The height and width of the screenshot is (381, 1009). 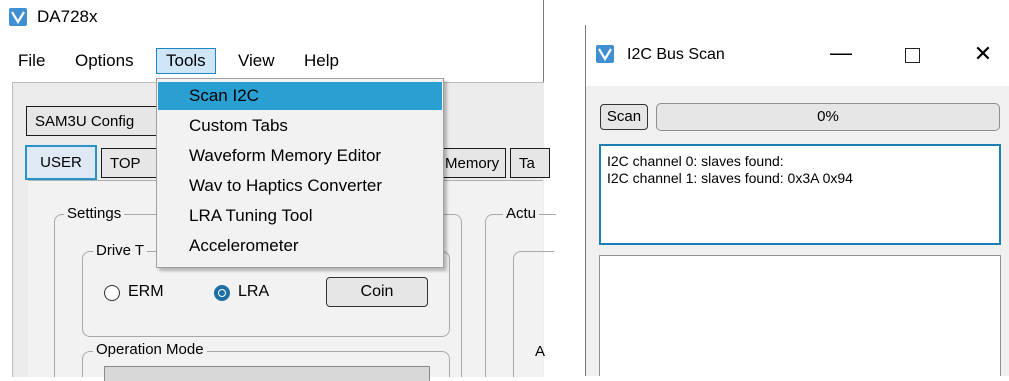 What do you see at coordinates (300, 156) in the screenshot?
I see `menu-item-waveform-memory-editor: Waveform Memory Editor` at bounding box center [300, 156].